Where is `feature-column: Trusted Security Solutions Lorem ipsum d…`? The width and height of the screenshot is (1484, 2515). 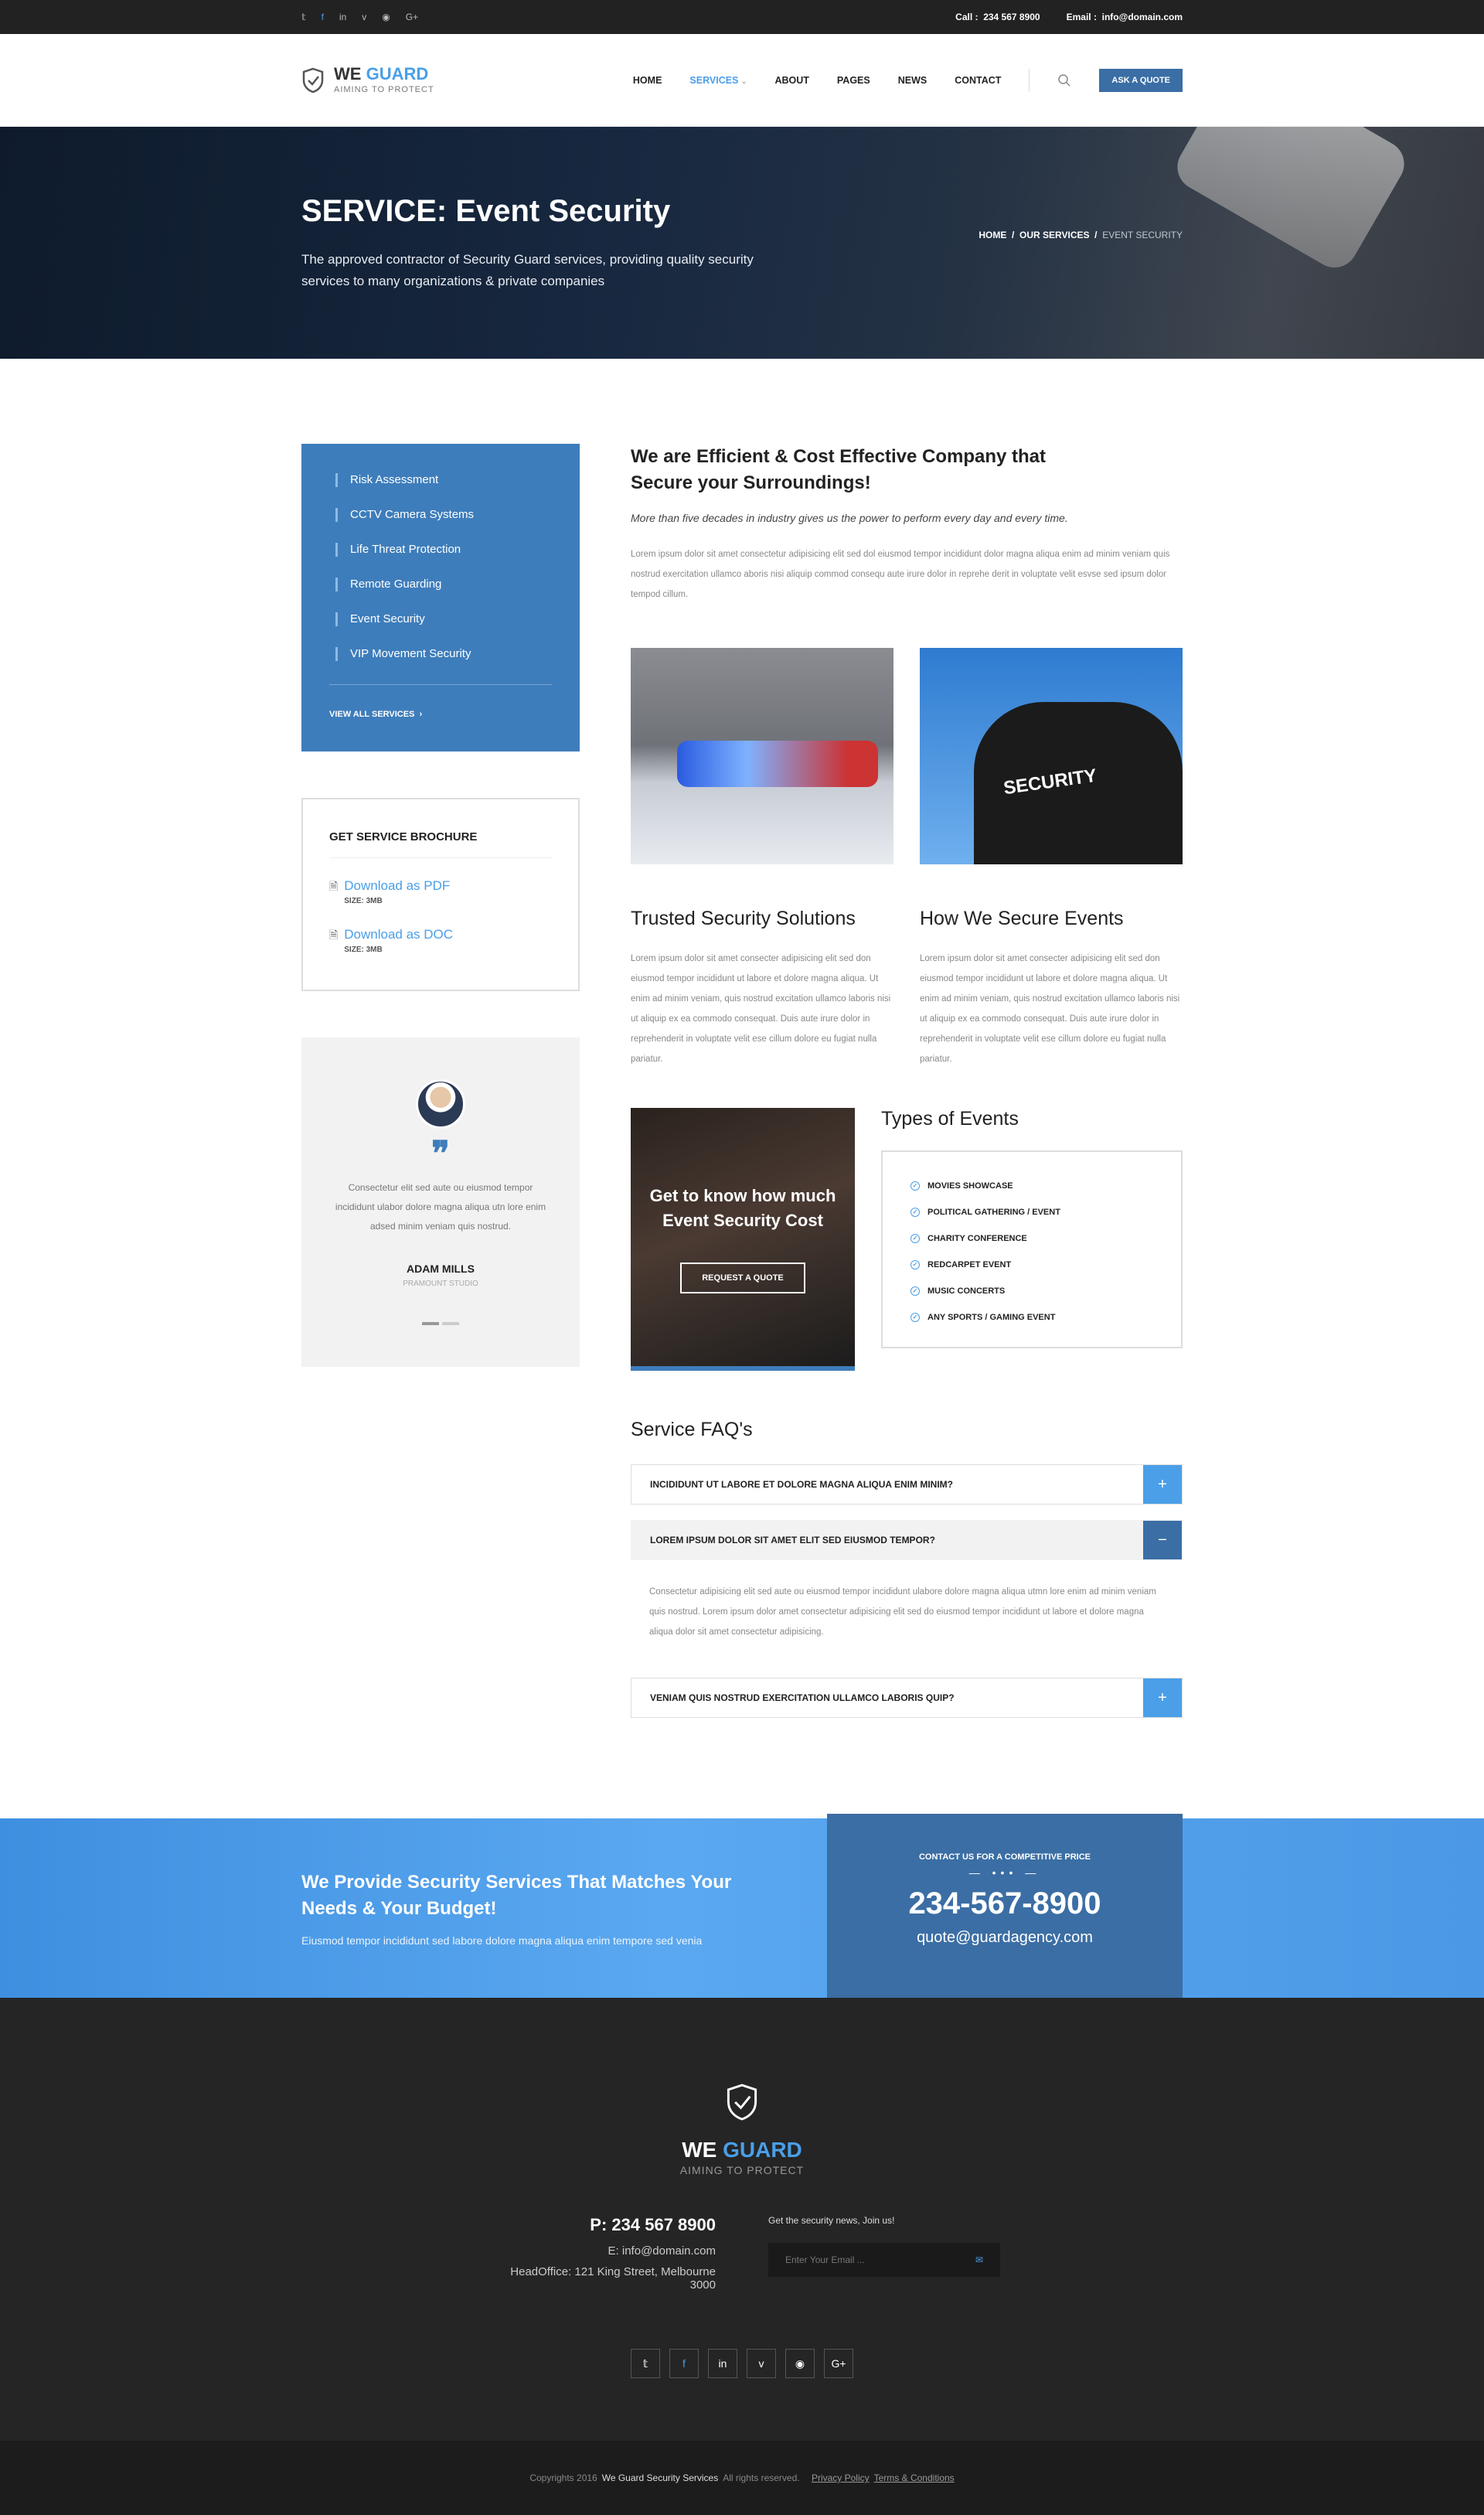
feature-column: Trusted Security Solutions Lorem ipsum d… is located at coordinates (762, 988).